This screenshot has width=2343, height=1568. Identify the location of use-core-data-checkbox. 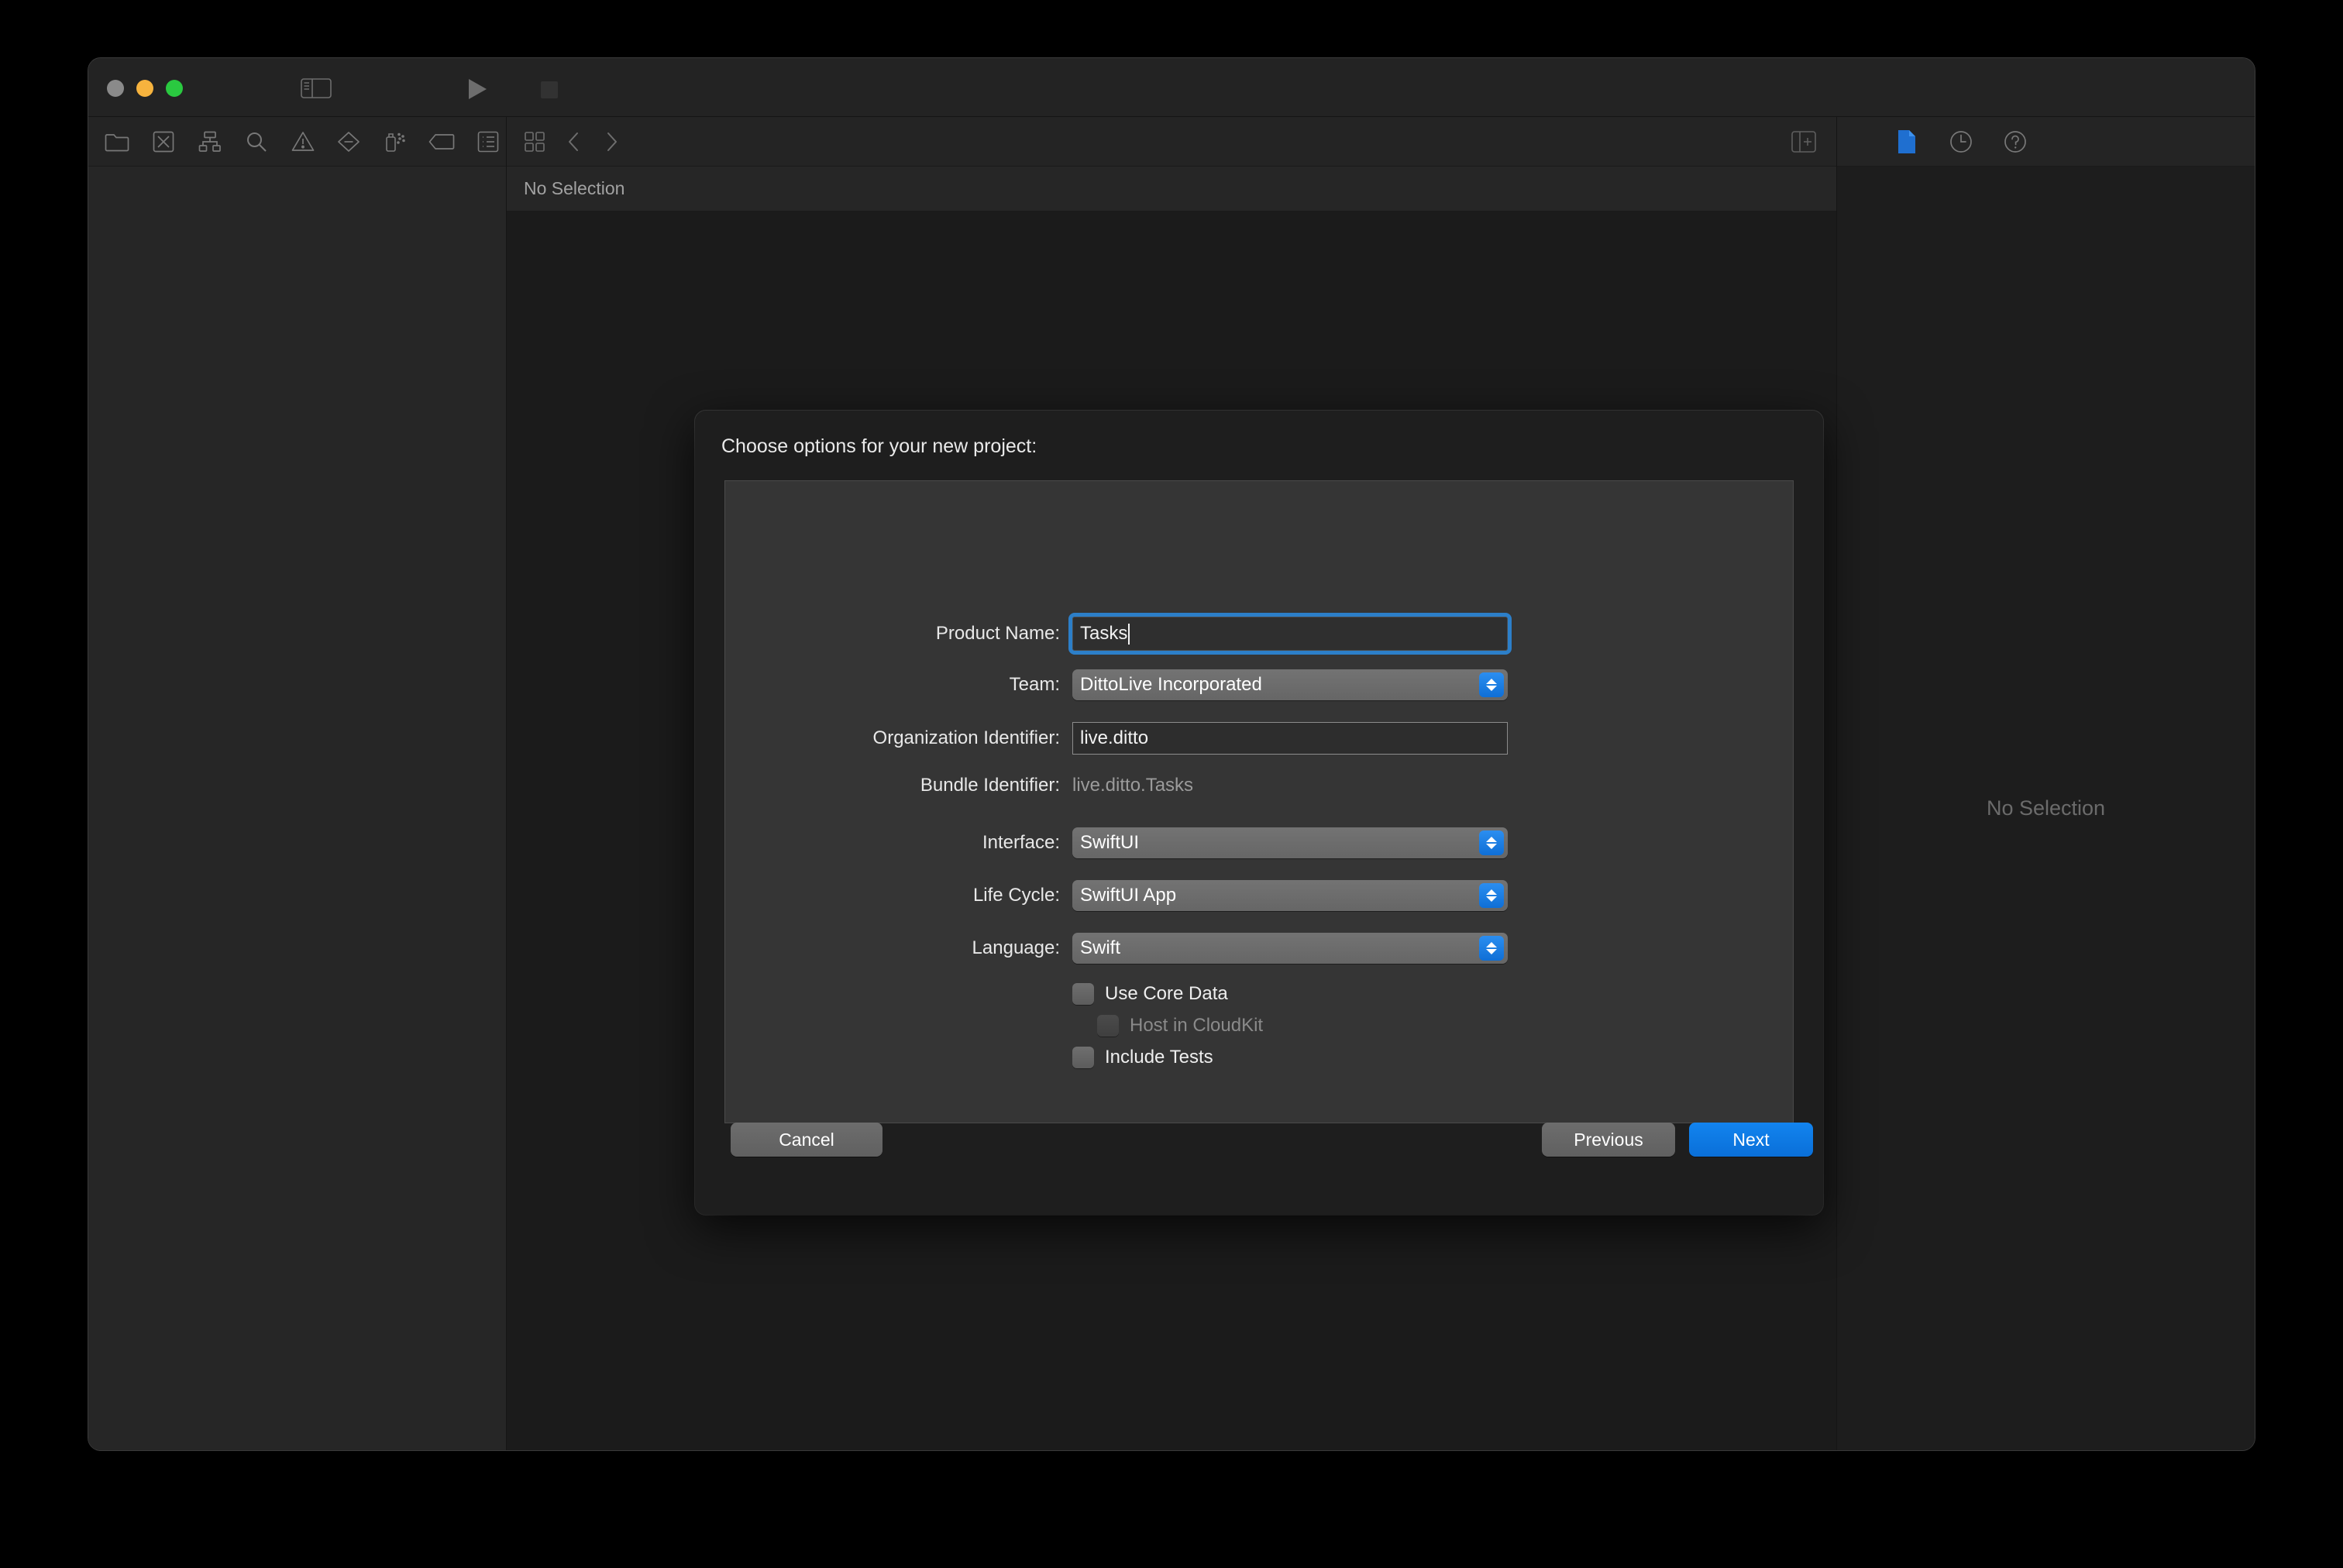
(1083, 994).